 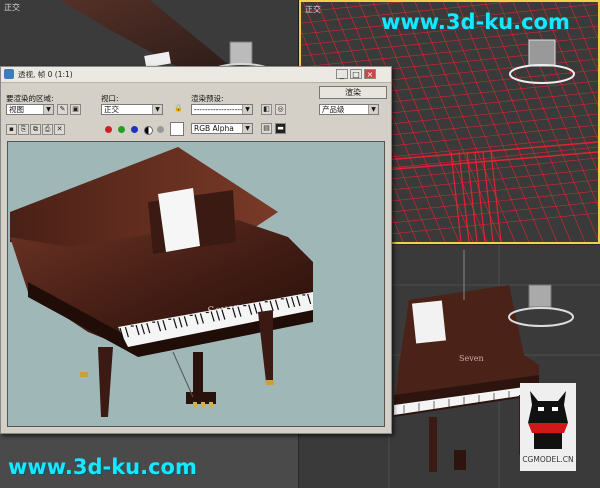 What do you see at coordinates (280, 109) in the screenshot?
I see `environment-icon: ◎` at bounding box center [280, 109].